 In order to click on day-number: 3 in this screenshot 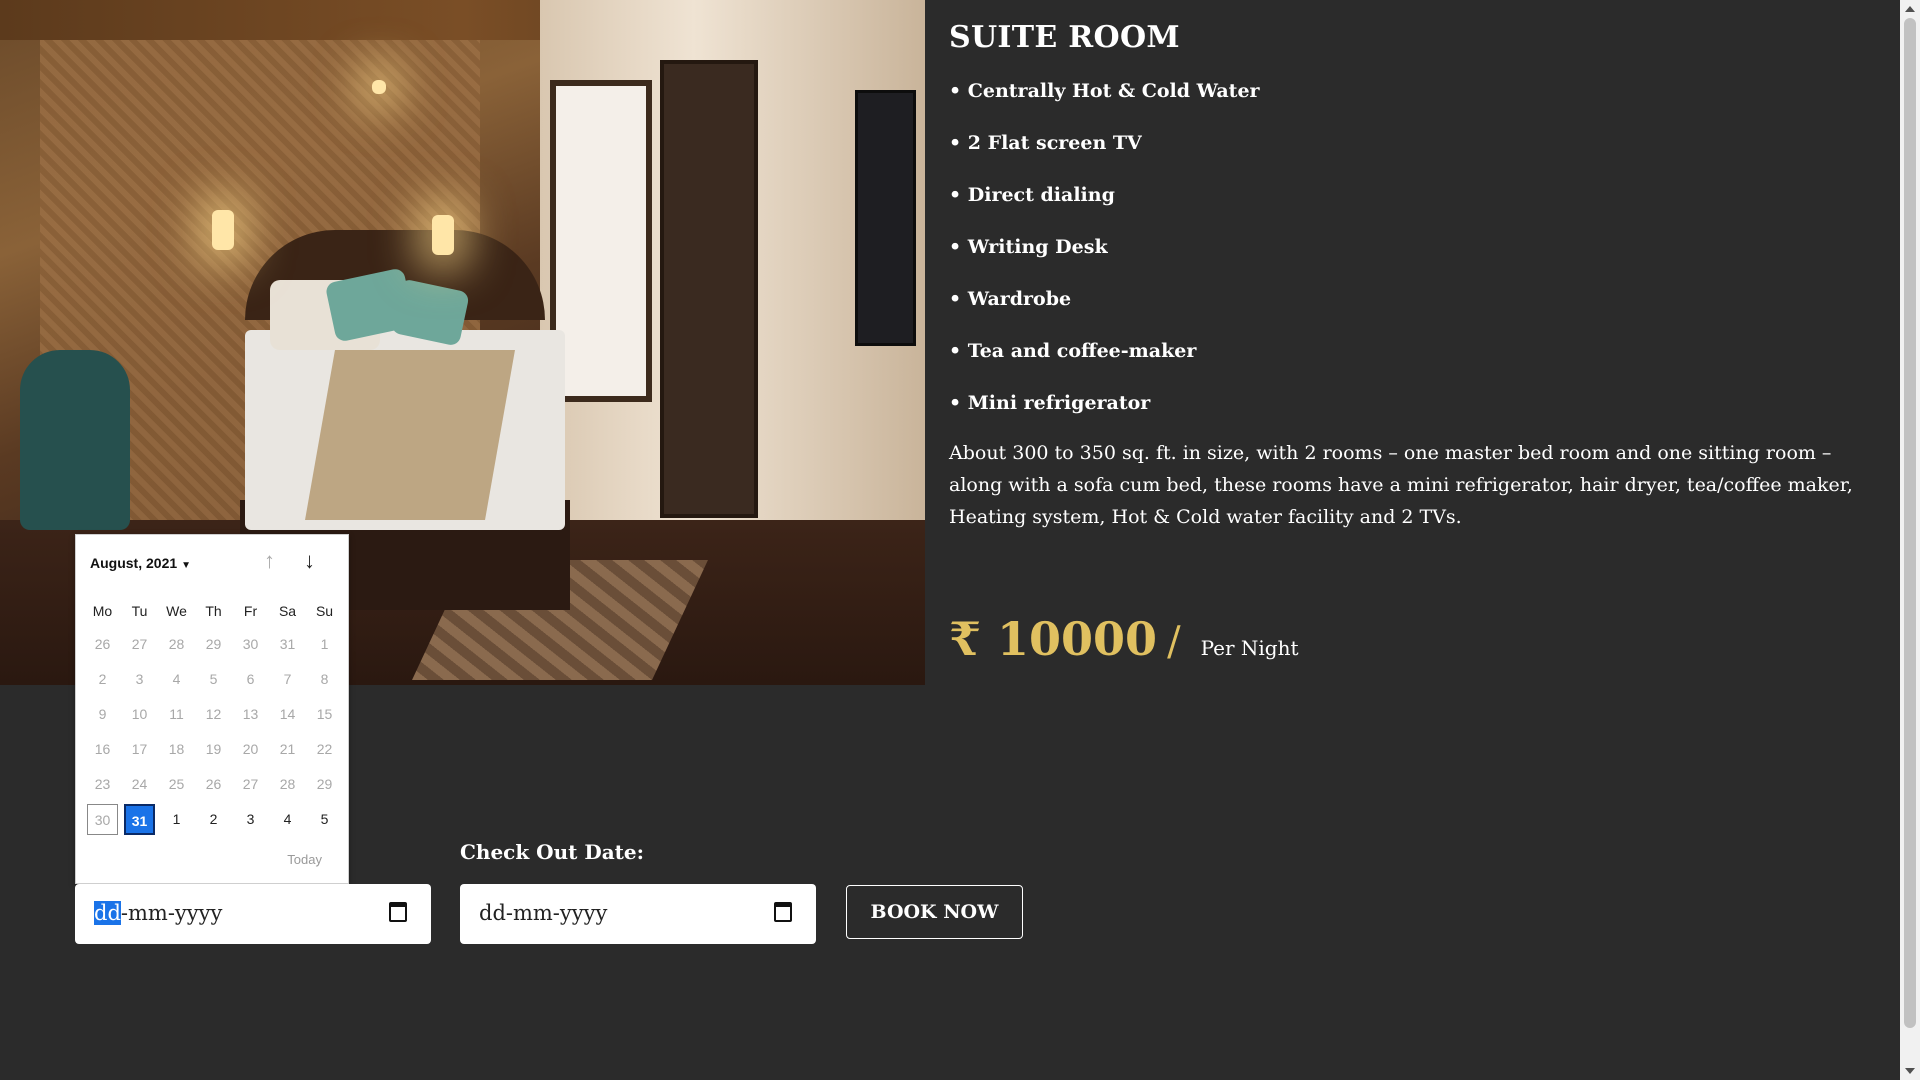, I will do `click(139, 679)`.